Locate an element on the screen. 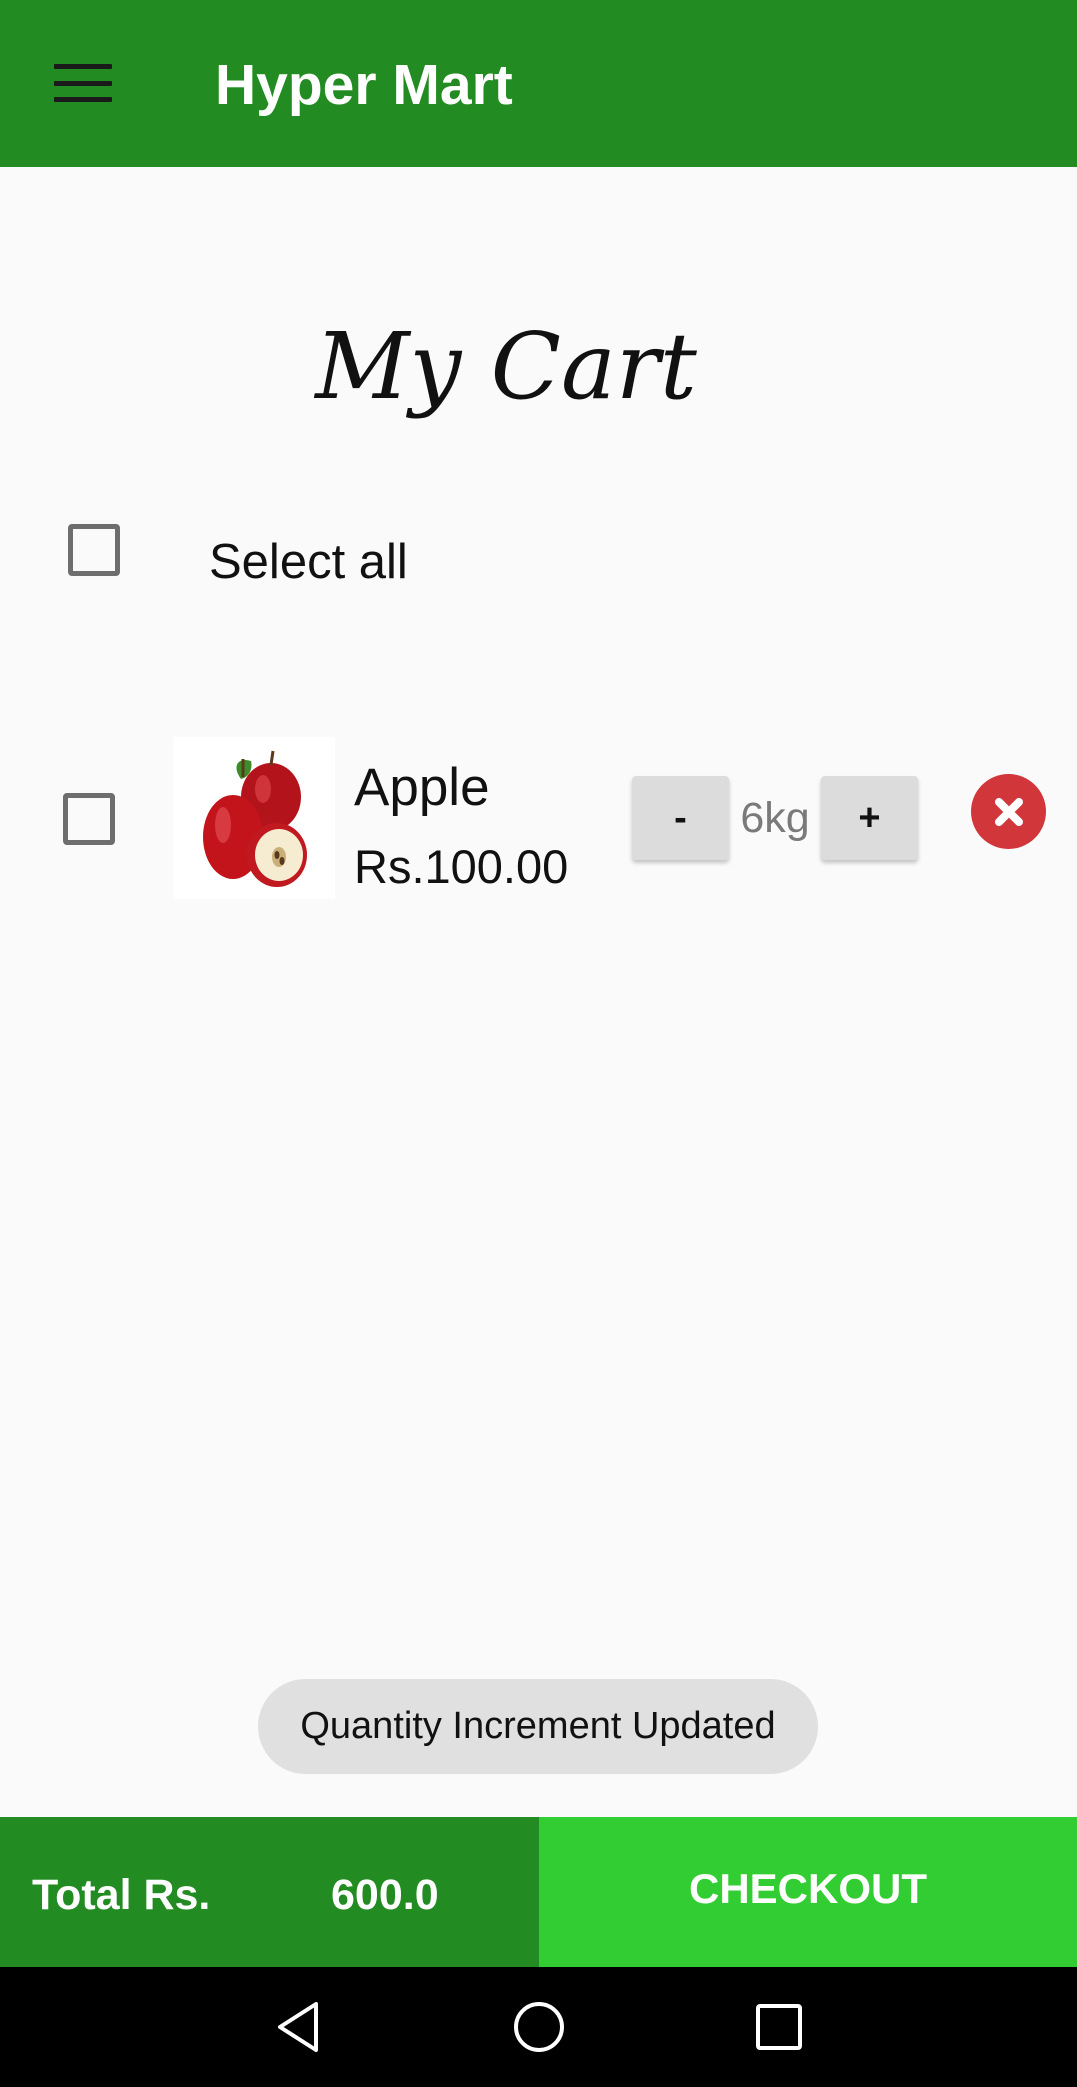 The width and height of the screenshot is (1077, 2087). system-nav-bar is located at coordinates (538, 2027).